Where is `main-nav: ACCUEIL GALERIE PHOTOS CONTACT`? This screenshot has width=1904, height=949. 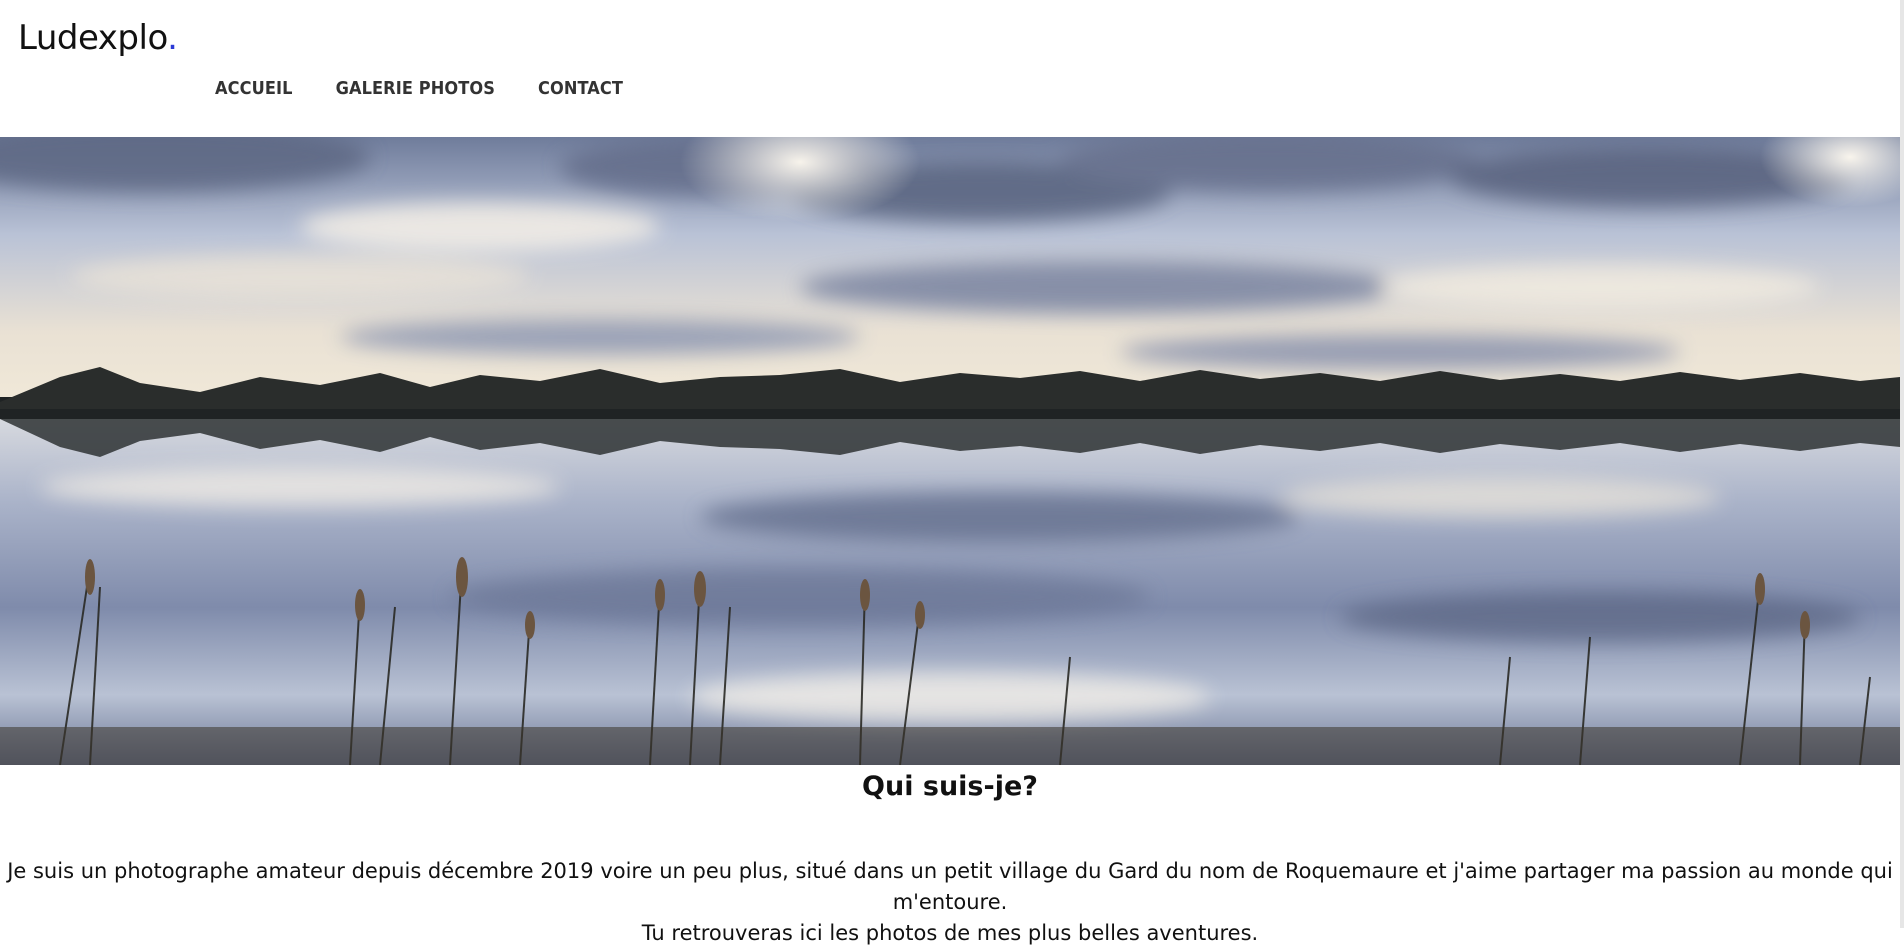 main-nav: ACCUEIL GALERIE PHOTOS CONTACT is located at coordinates (440, 88).